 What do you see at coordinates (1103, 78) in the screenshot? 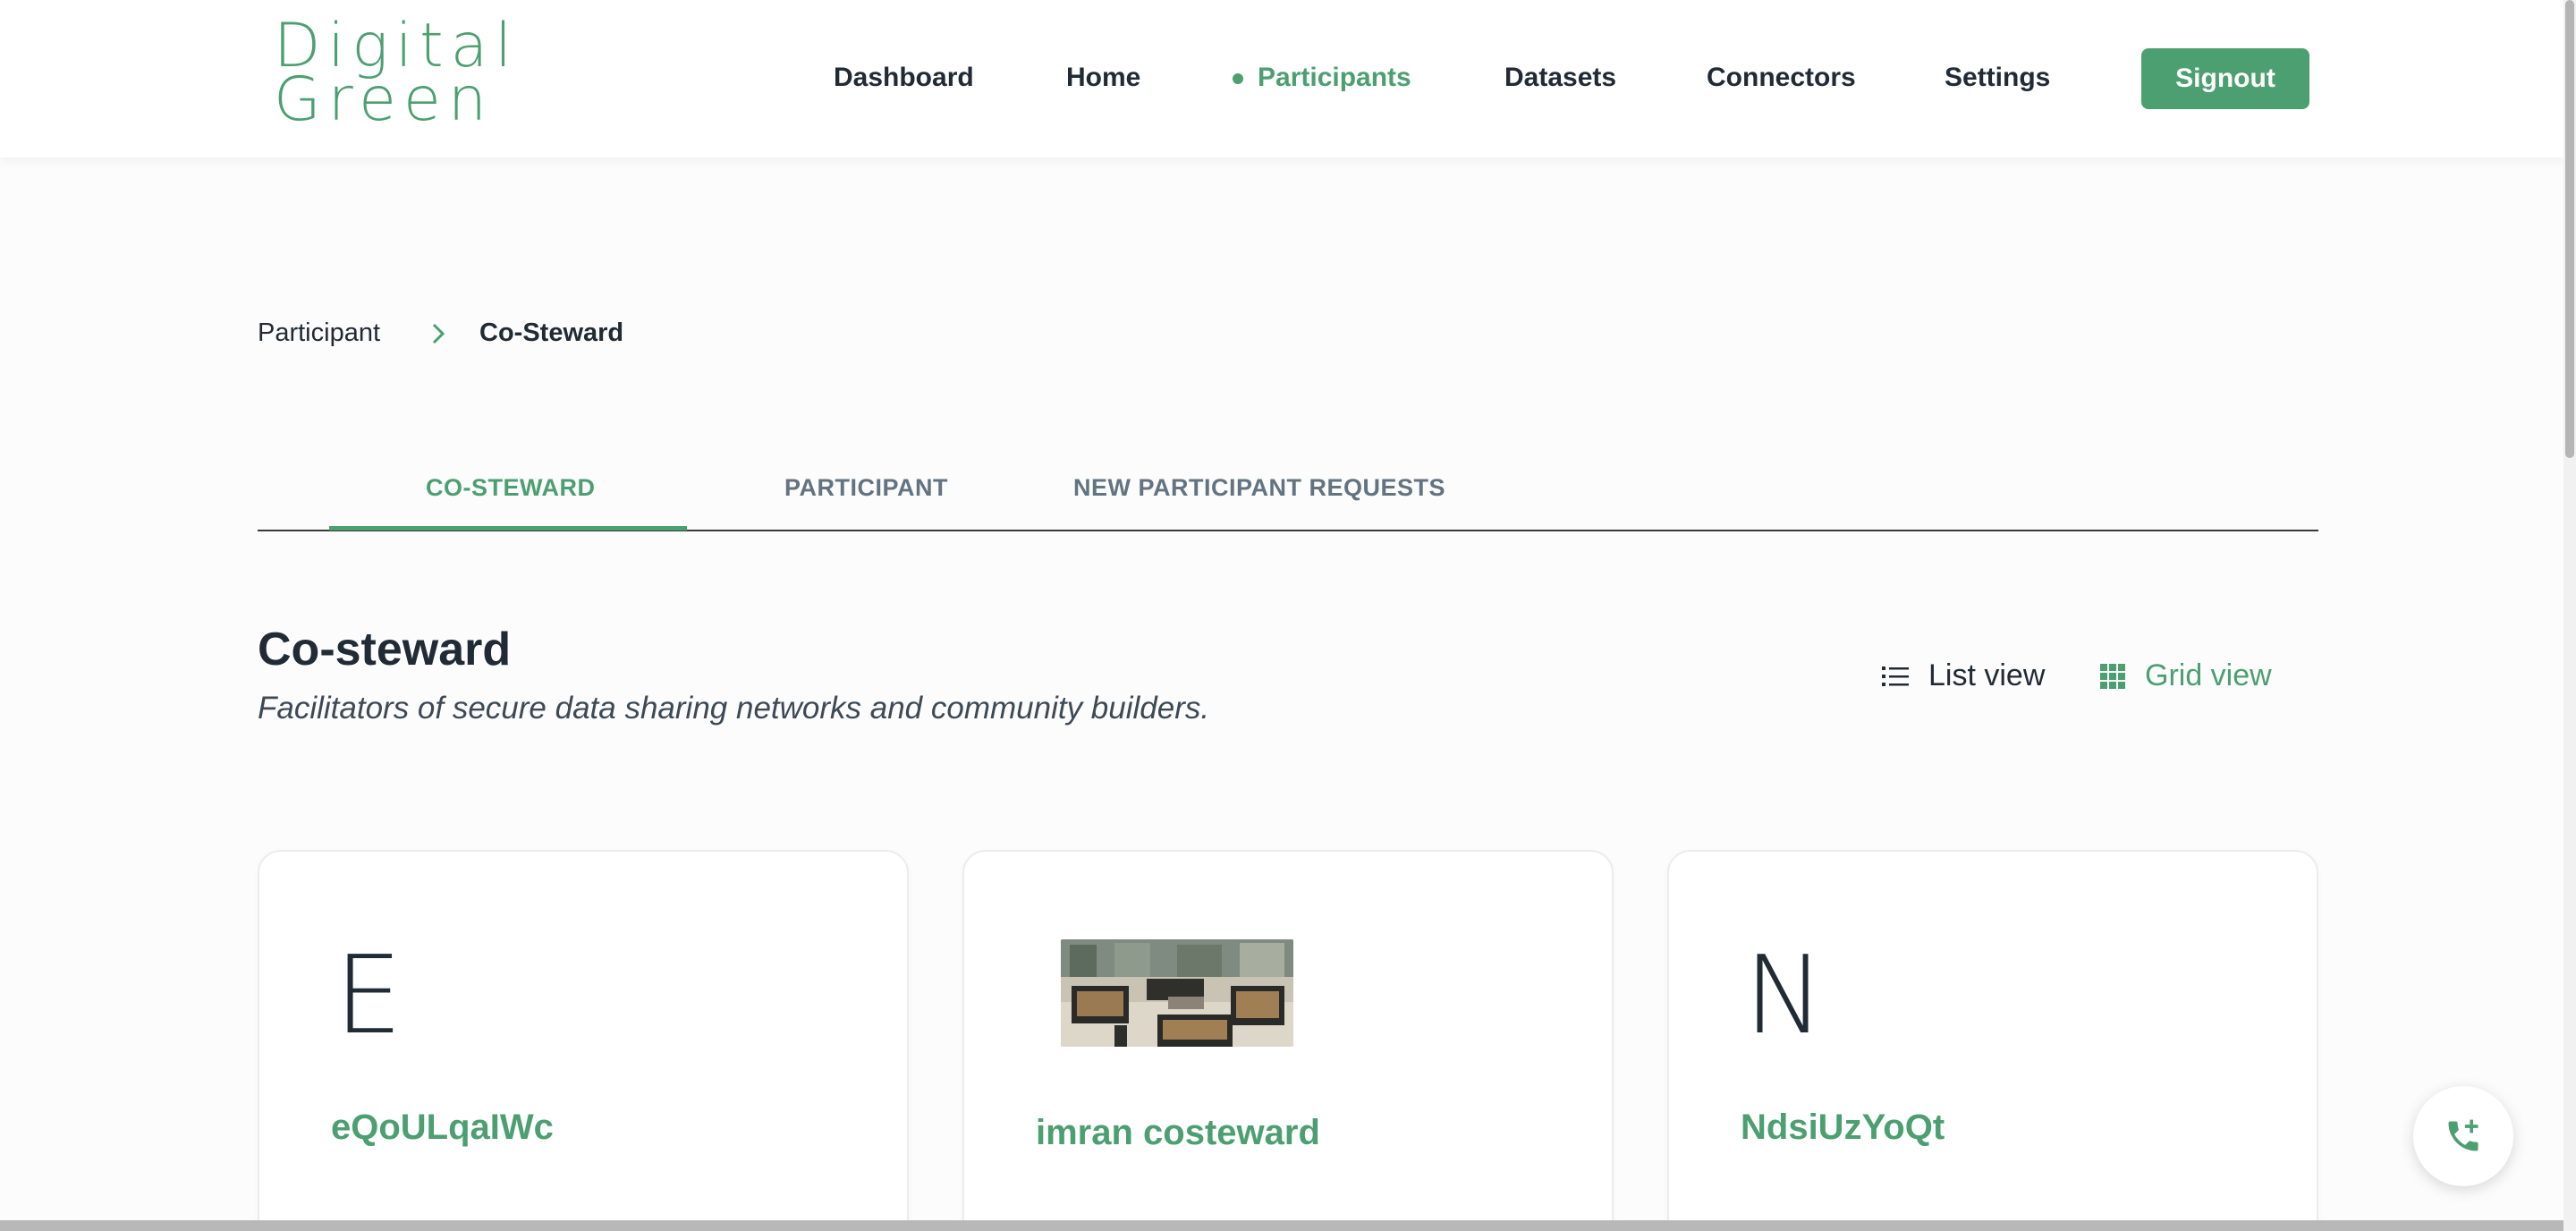
I see `nav-home: Home` at bounding box center [1103, 78].